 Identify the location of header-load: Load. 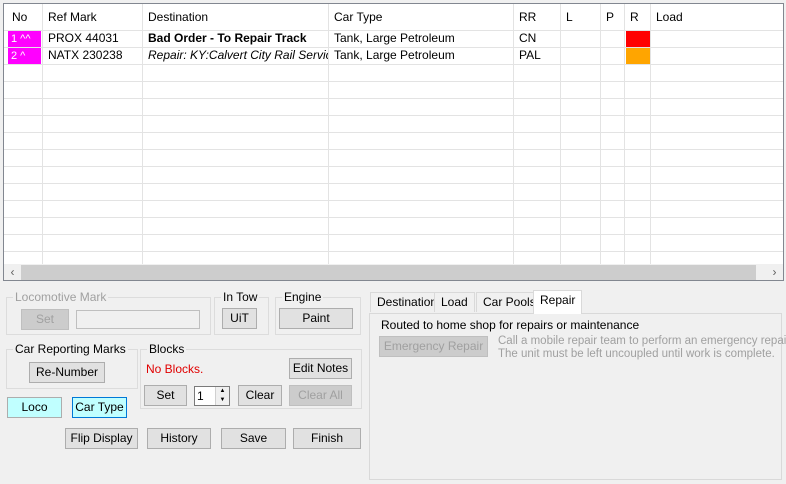
(667, 17).